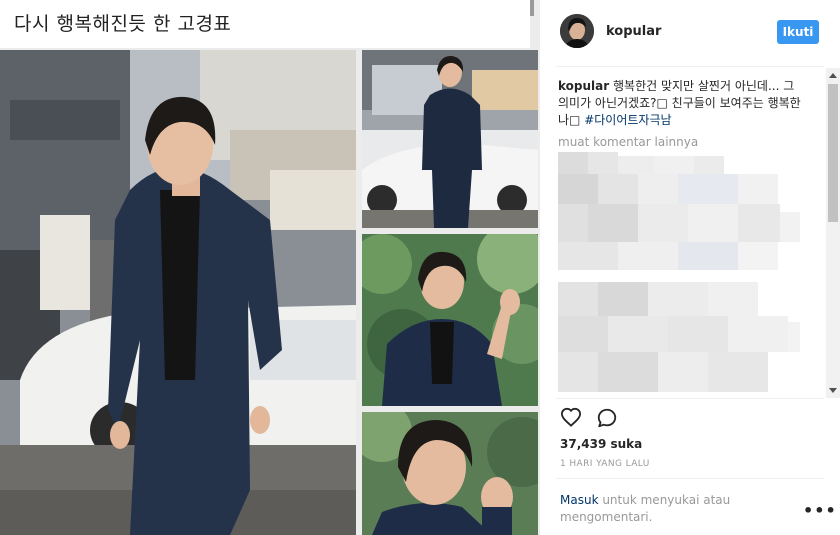 The height and width of the screenshot is (535, 840). Describe the element at coordinates (820, 511) in the screenshot. I see `more-options-icon: •••` at that location.